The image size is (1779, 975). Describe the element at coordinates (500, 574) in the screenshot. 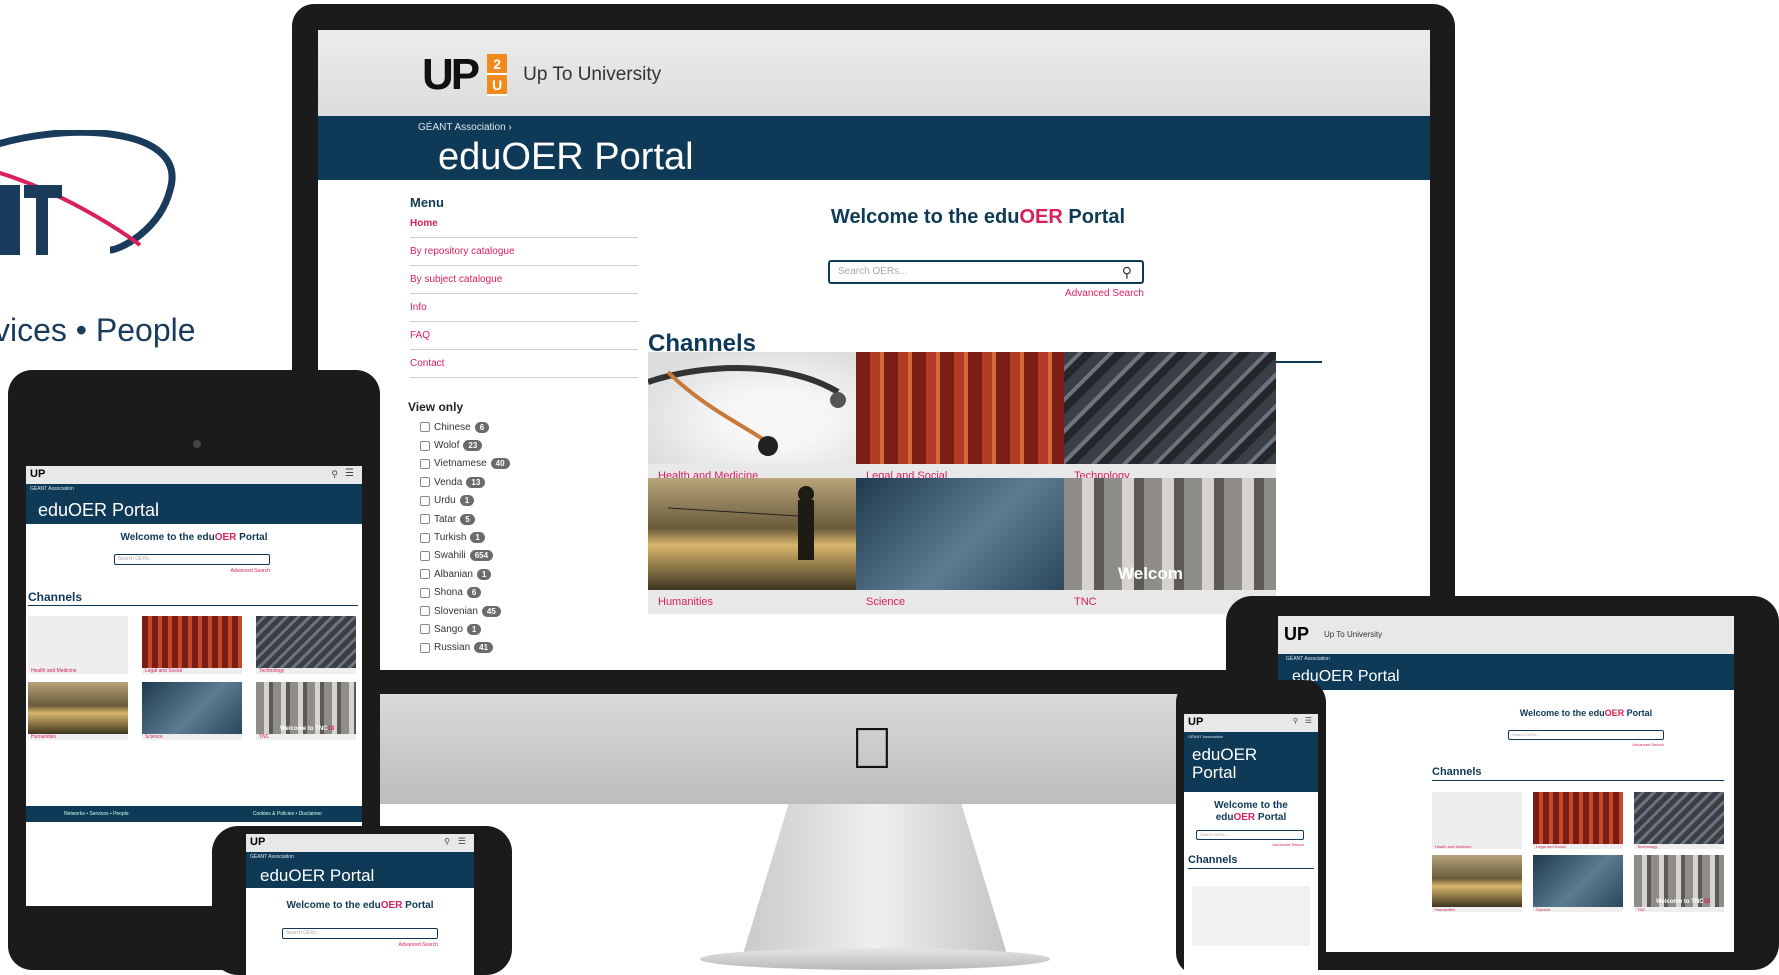

I see `language-filter: Albanian 1` at that location.